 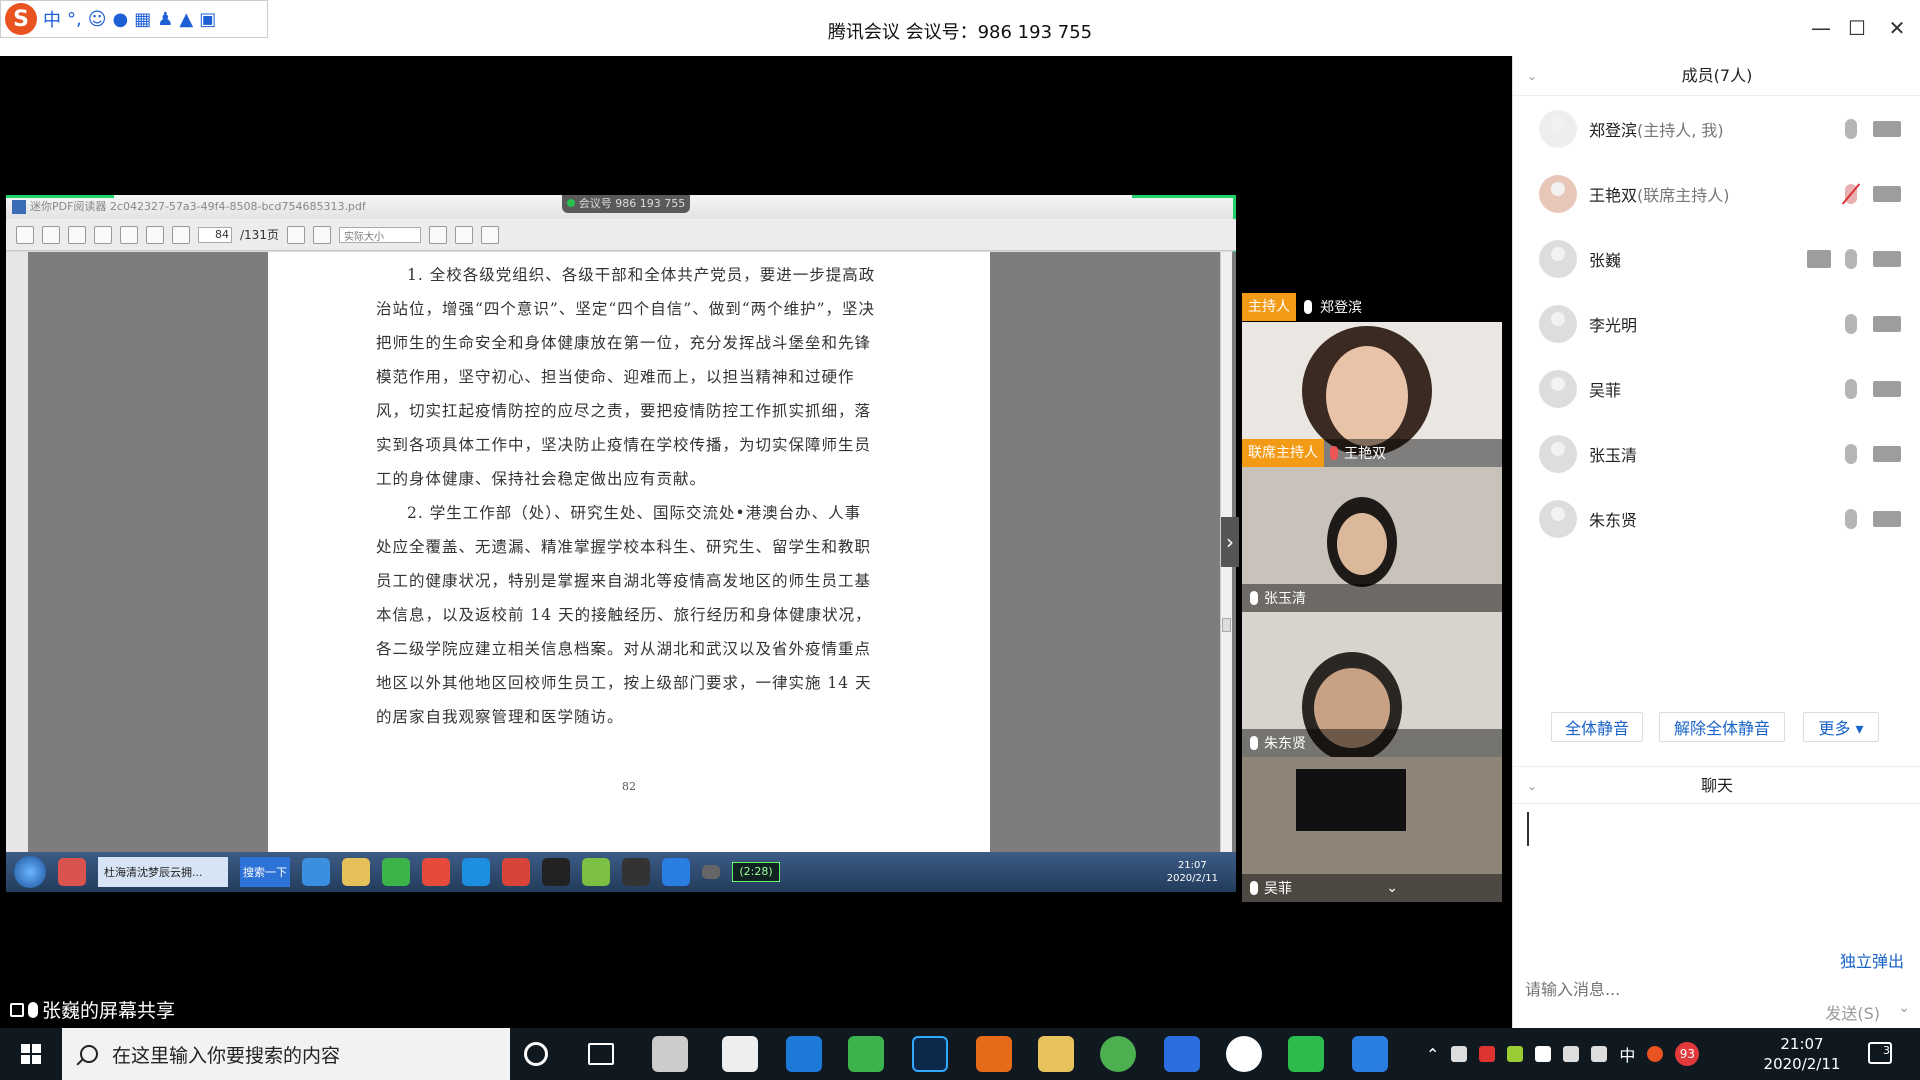 What do you see at coordinates (129, 234) in the screenshot?
I see `two-page-icon` at bounding box center [129, 234].